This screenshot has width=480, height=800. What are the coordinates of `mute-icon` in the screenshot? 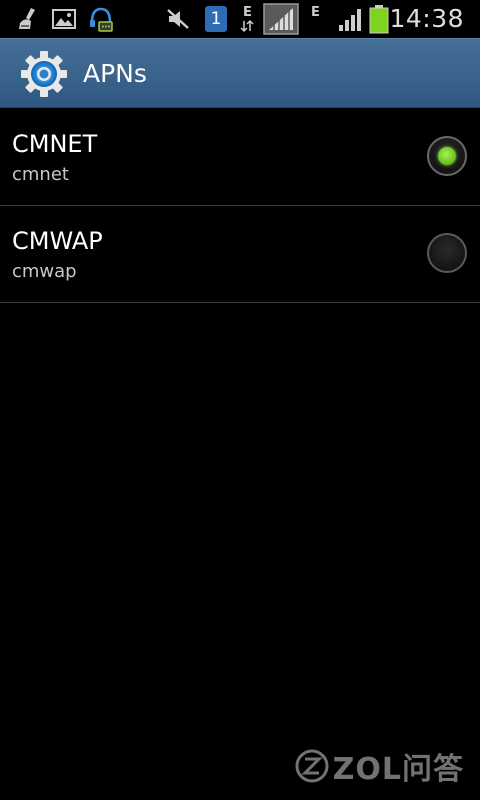 It's located at (178, 19).